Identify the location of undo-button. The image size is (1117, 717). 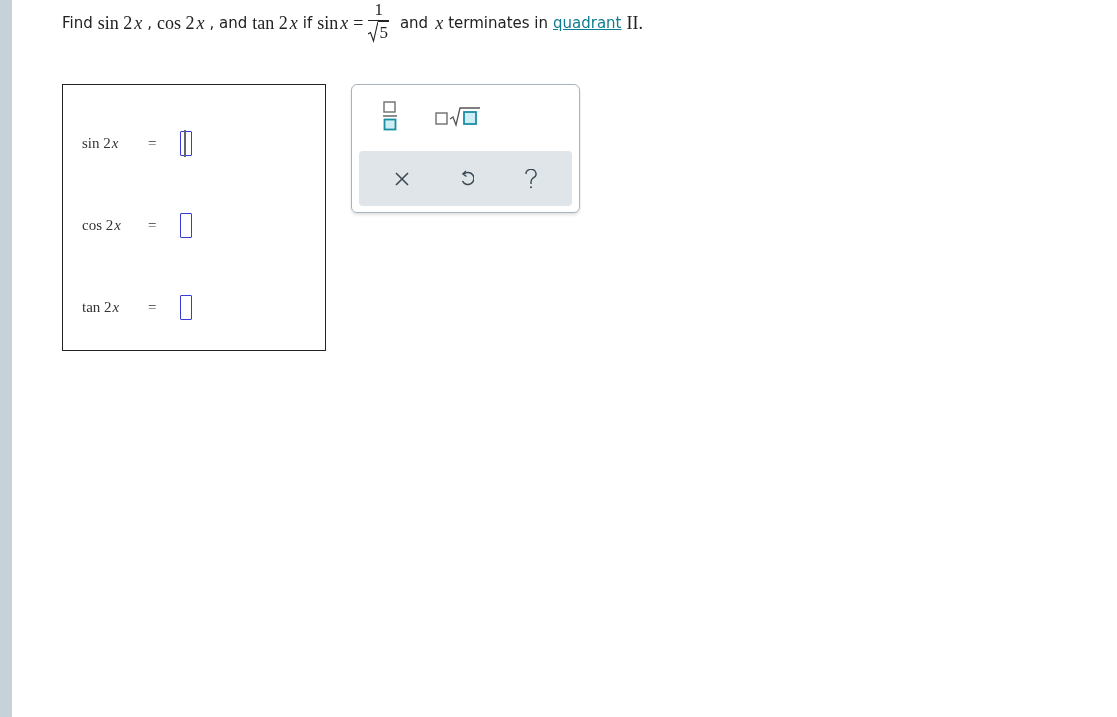
(466, 178).